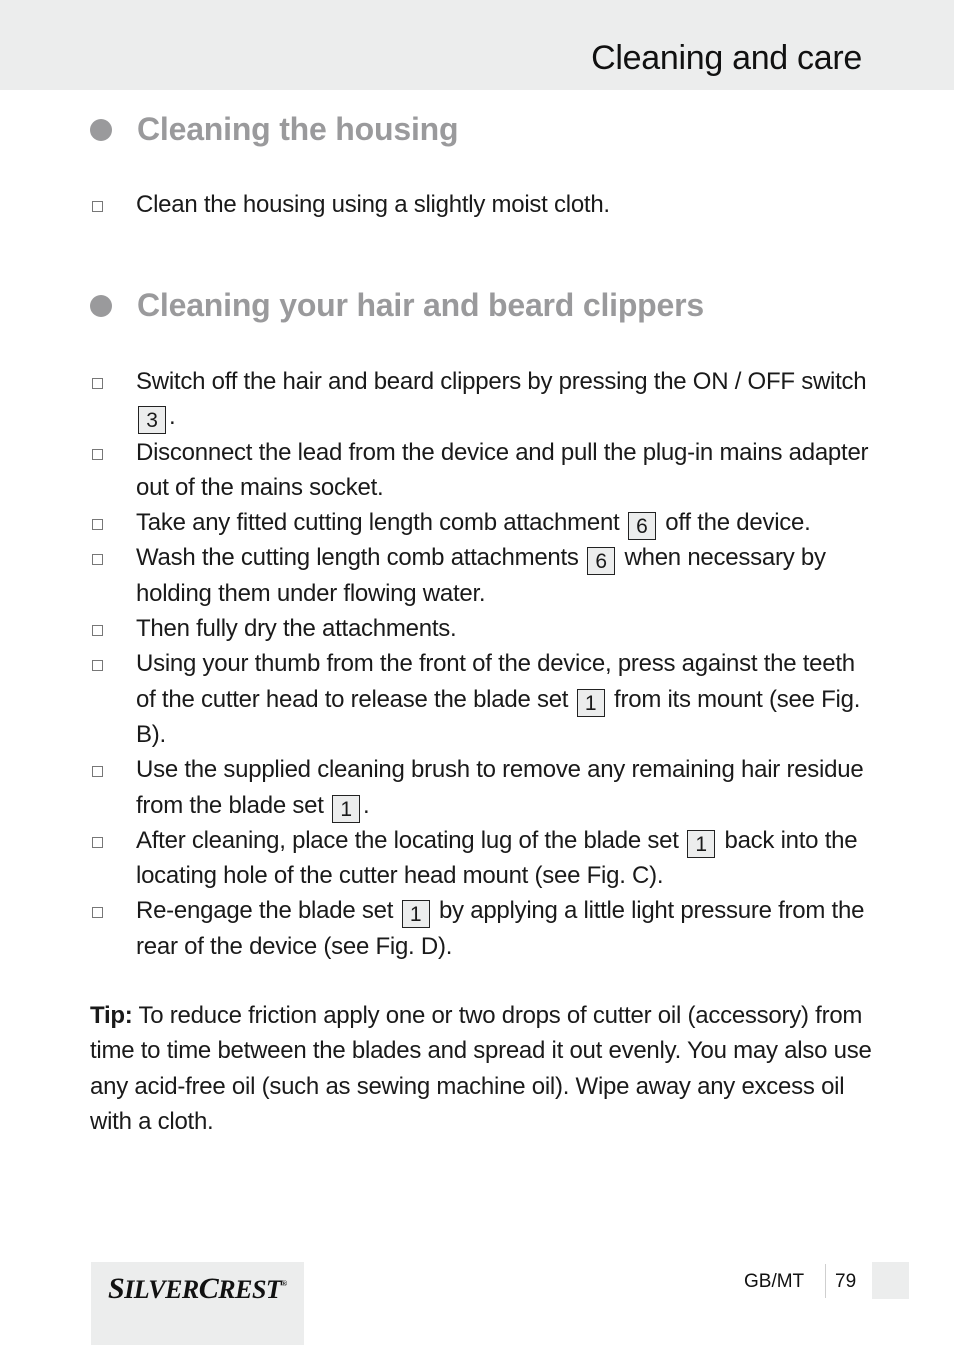 The image size is (954, 1345). I want to click on section-heading-clippers: Cleaning your hair and beard clippers, so click(397, 305).